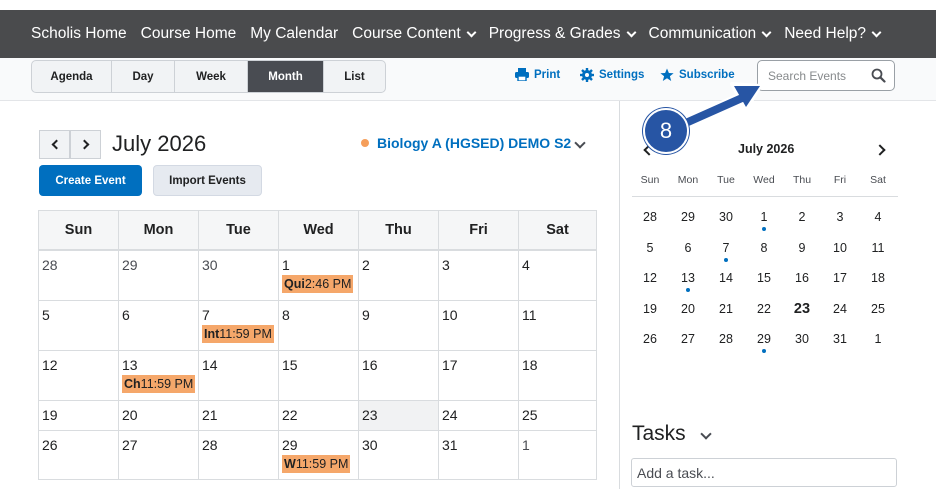 The width and height of the screenshot is (936, 489). I want to click on mini-day: 26, so click(650, 339).